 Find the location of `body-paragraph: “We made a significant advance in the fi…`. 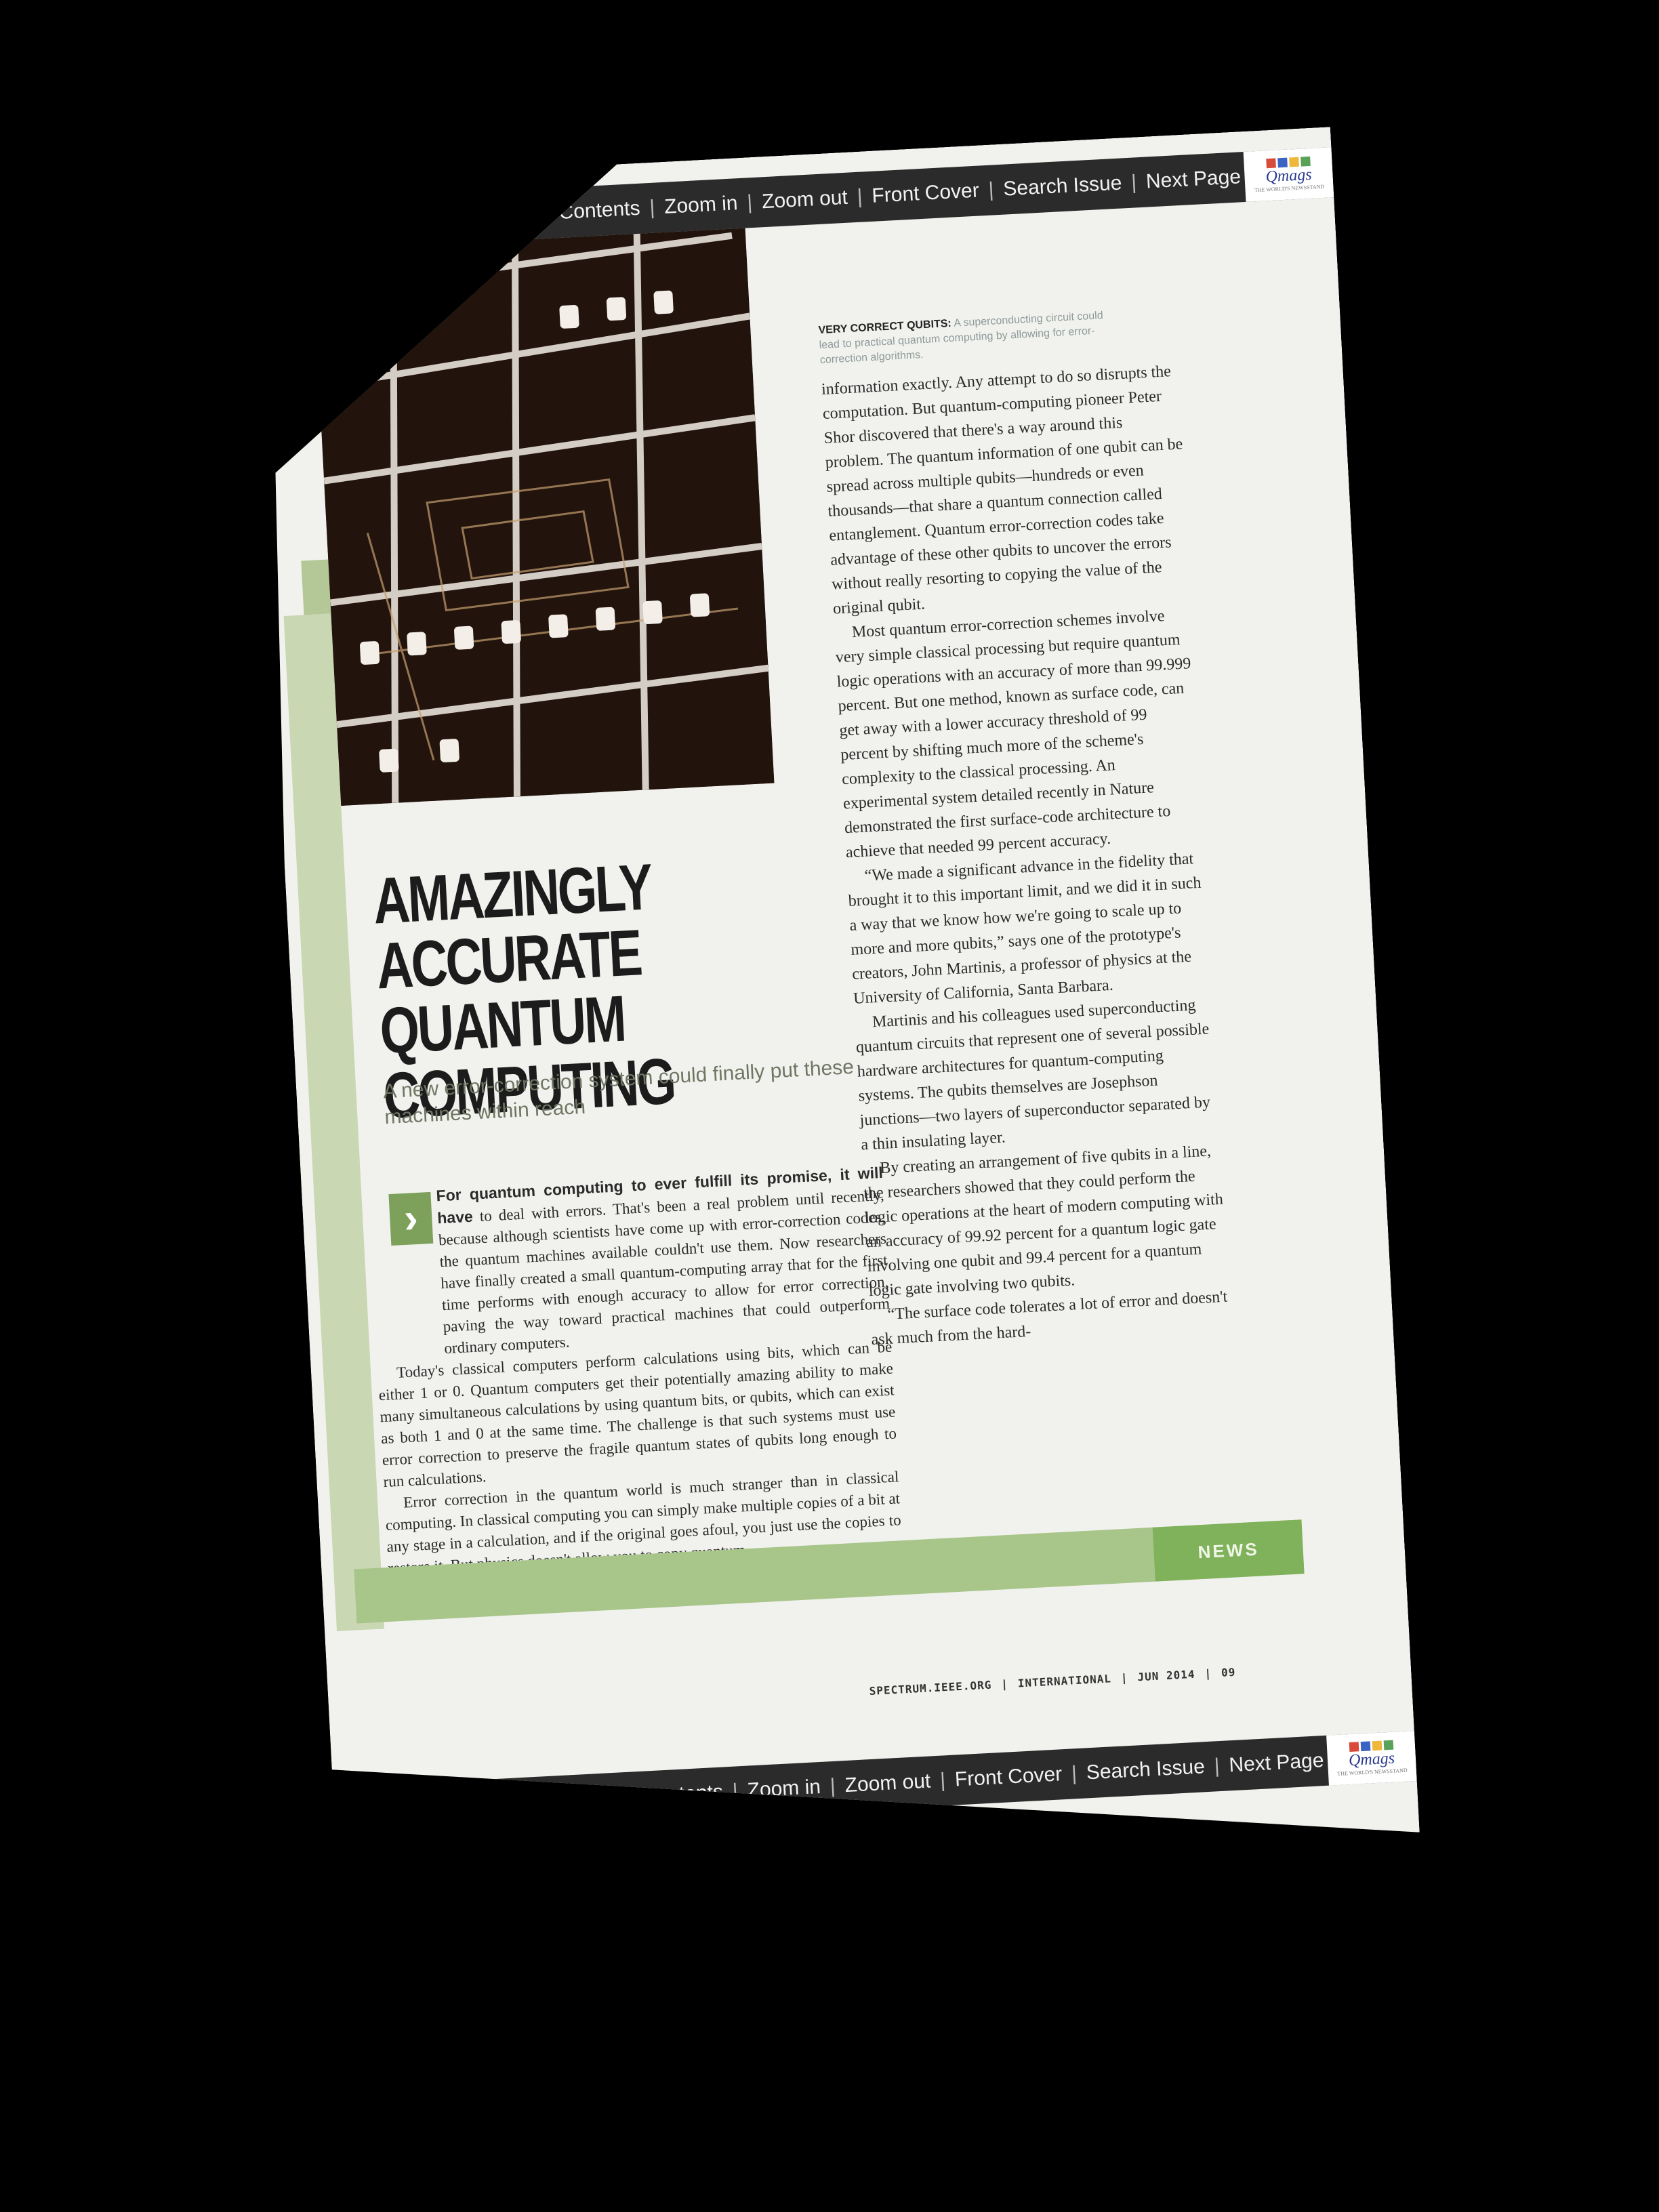

body-paragraph: “We made a significant advance in the fi… is located at coordinates (1025, 929).